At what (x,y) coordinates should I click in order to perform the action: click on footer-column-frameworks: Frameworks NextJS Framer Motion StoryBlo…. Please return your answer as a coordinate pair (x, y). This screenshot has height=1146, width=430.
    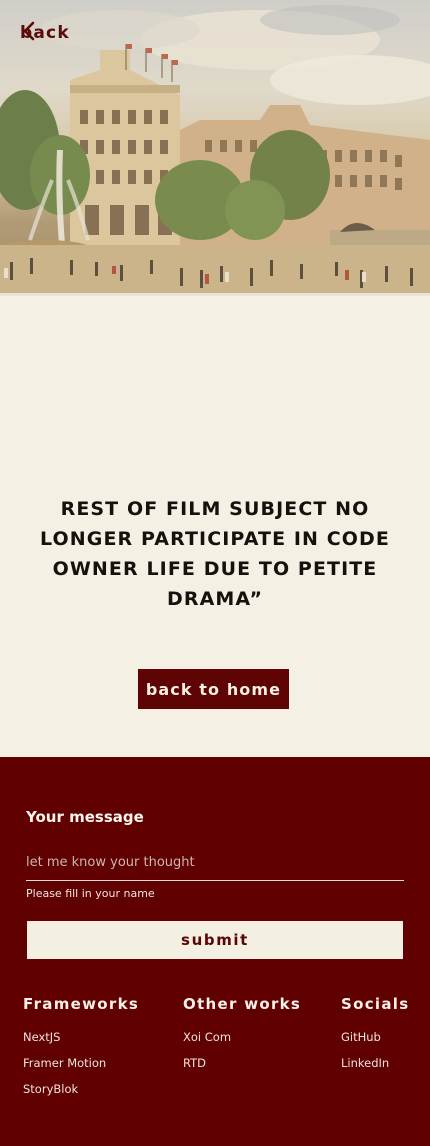
    Looking at the image, I should click on (81, 1051).